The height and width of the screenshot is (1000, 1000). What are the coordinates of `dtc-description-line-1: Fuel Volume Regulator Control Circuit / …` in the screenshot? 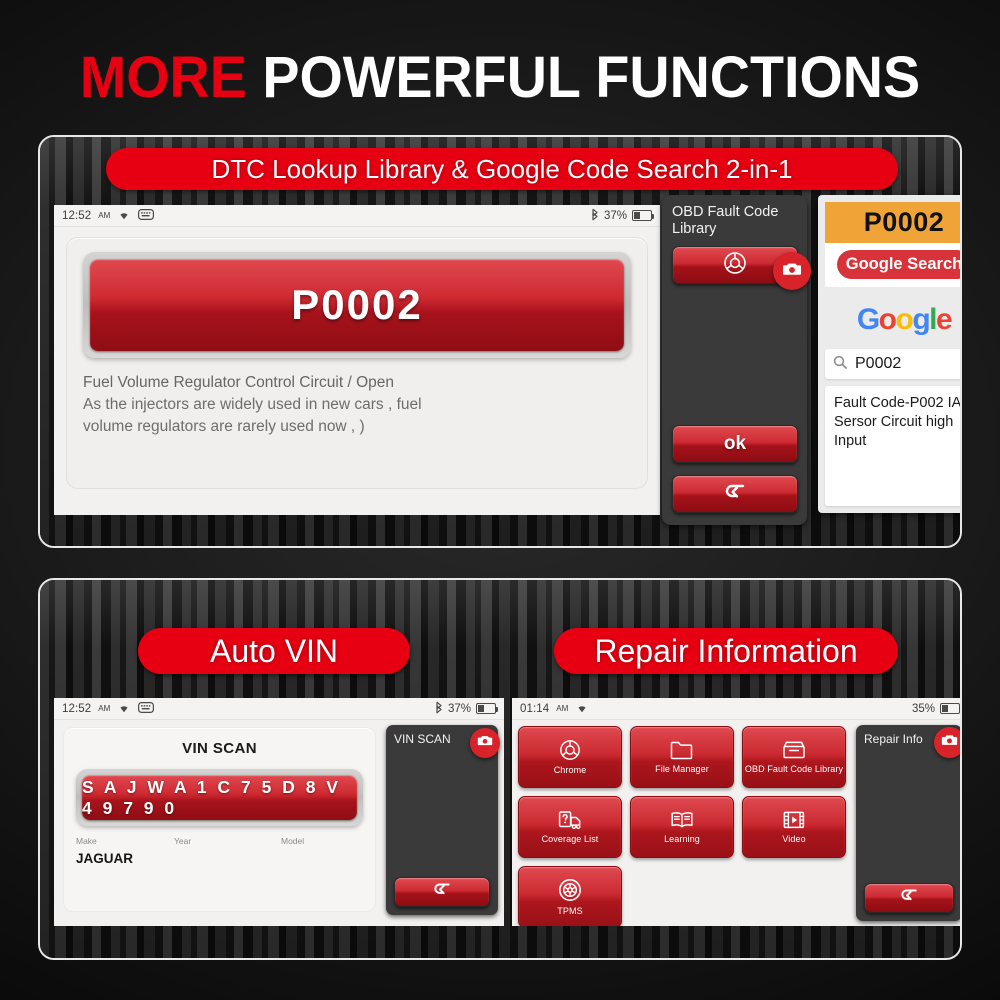 It's located at (239, 382).